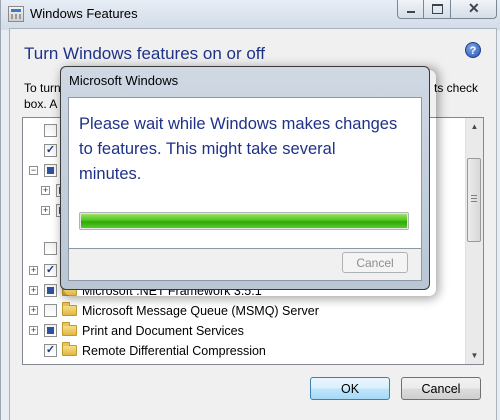 The image size is (500, 420). What do you see at coordinates (144, 53) in the screenshot?
I see `page-title: Turn Windows features on or off` at bounding box center [144, 53].